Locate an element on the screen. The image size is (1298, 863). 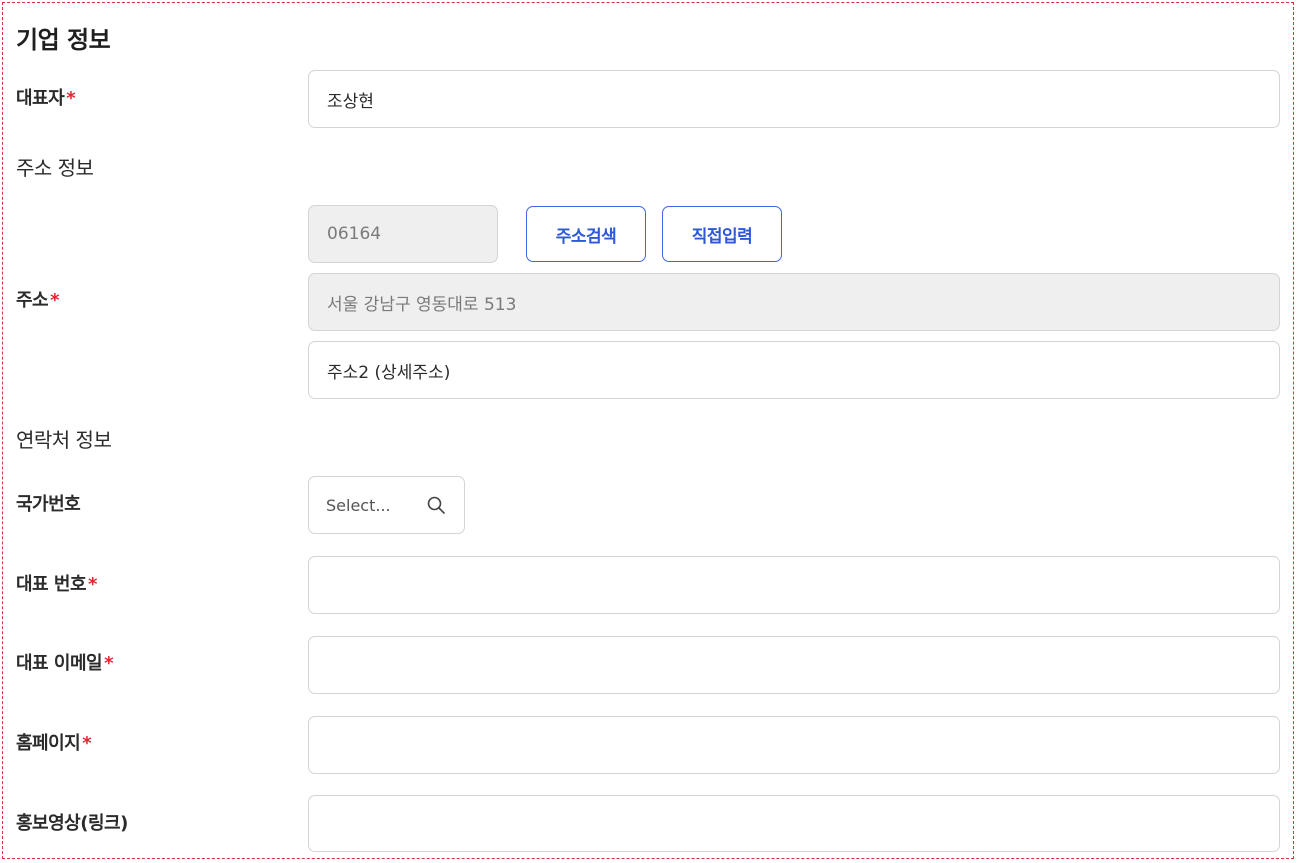
promo-video-label: 홍보영상(링크) is located at coordinates (72, 824).